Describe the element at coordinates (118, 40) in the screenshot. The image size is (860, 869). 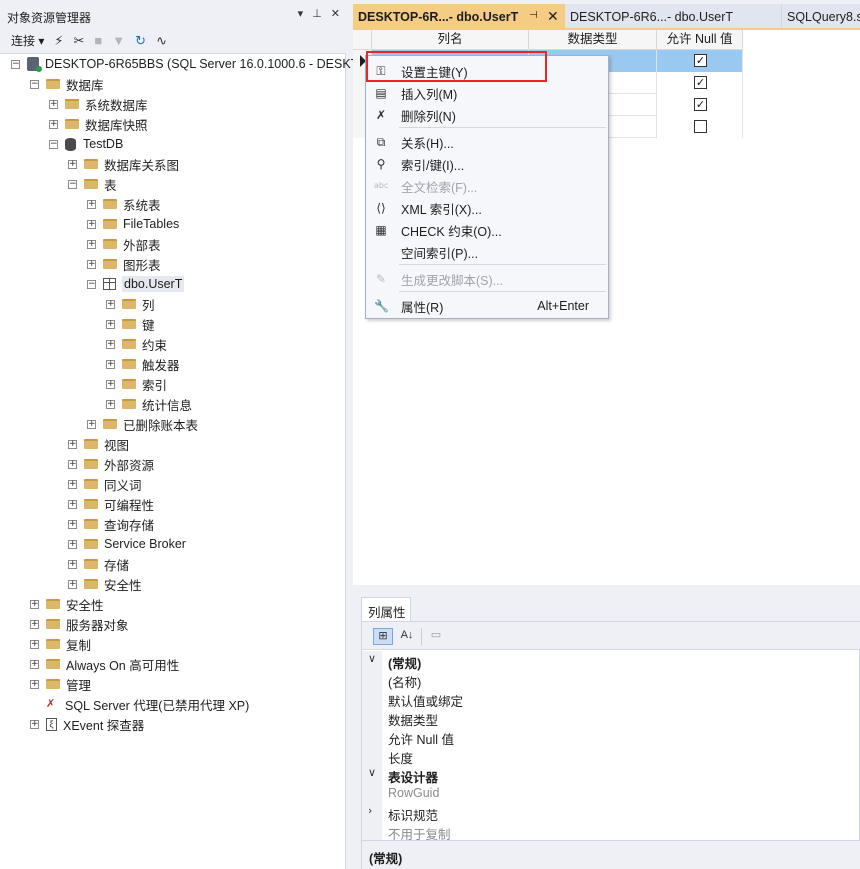
I see `filter-icon: ▼` at that location.